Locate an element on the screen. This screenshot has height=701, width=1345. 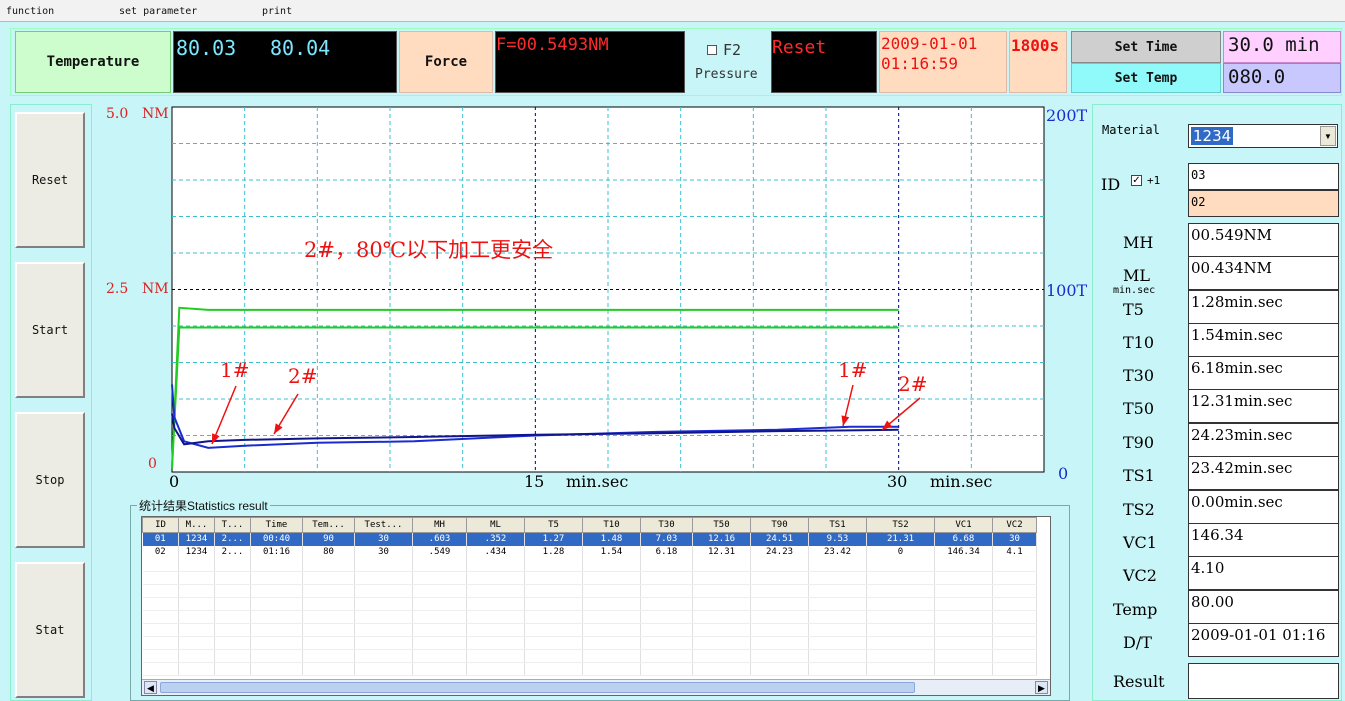
set-time-button: Set Time is located at coordinates (1146, 47).